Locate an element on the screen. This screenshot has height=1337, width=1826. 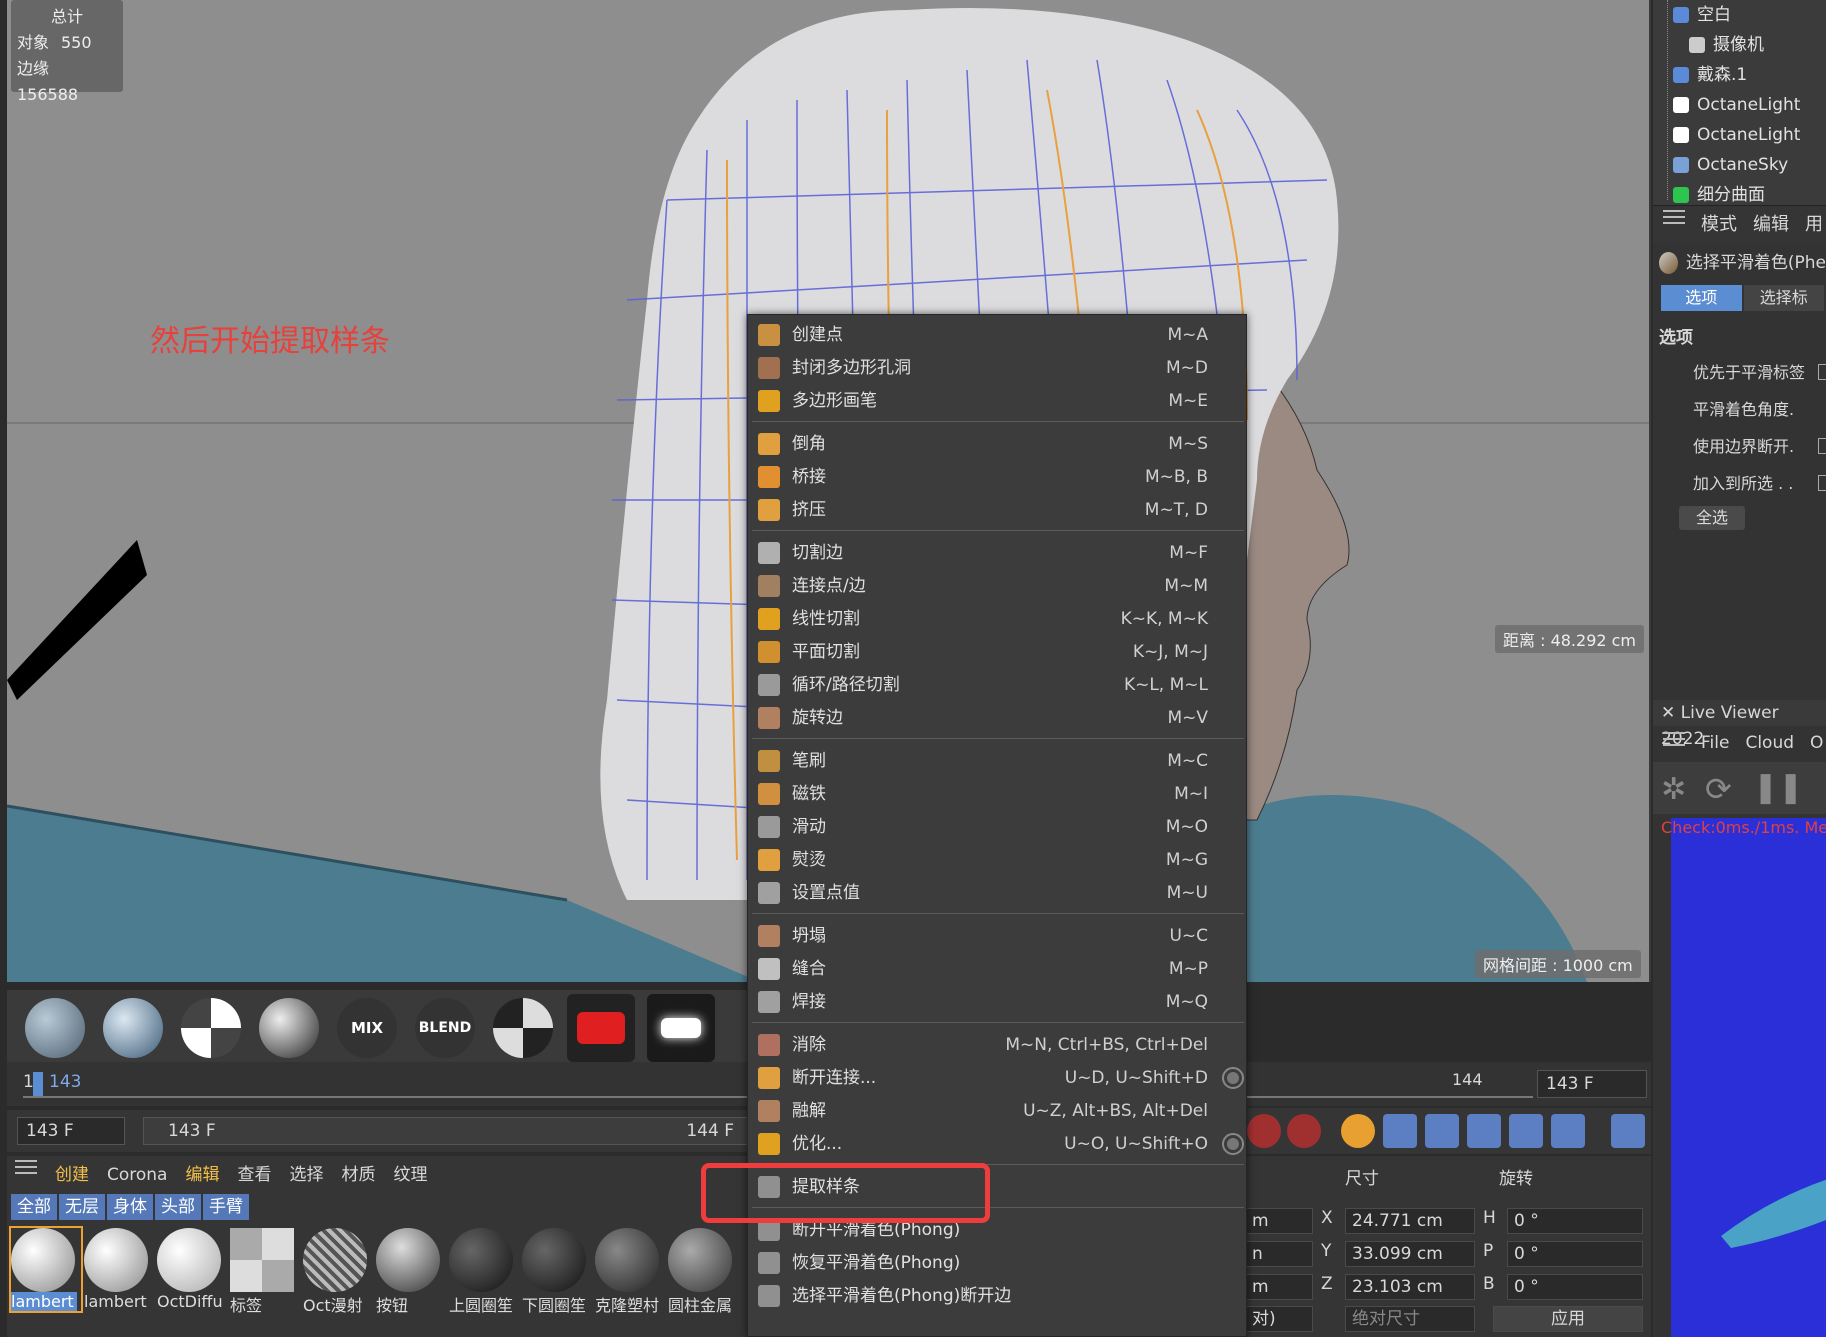
pause-icon: ❚❚ is located at coordinates (1778, 787).